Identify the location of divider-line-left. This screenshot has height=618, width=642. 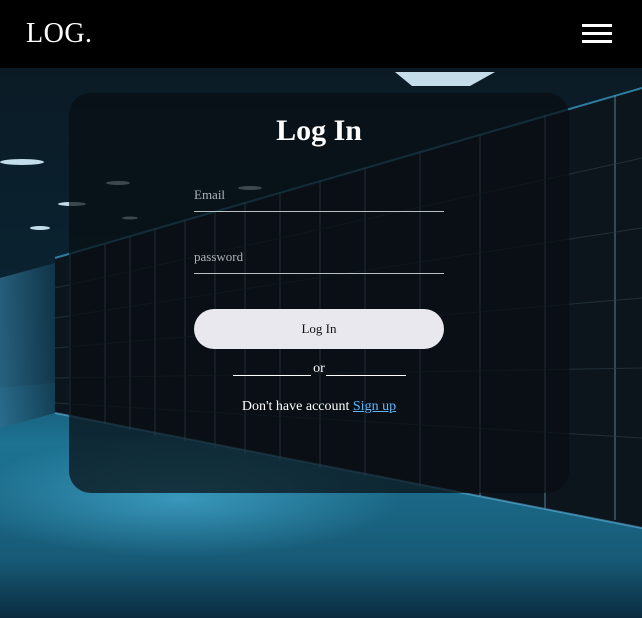
(272, 375).